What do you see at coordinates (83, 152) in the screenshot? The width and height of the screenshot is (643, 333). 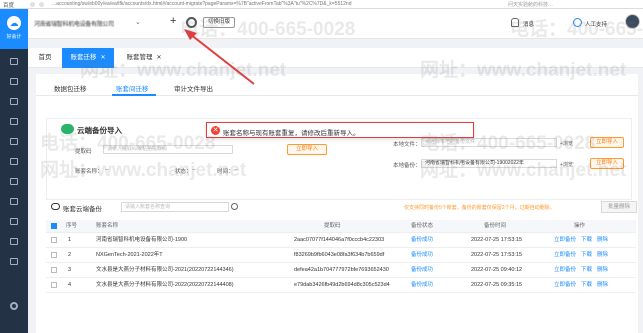 I see `code-label: 提取码` at bounding box center [83, 152].